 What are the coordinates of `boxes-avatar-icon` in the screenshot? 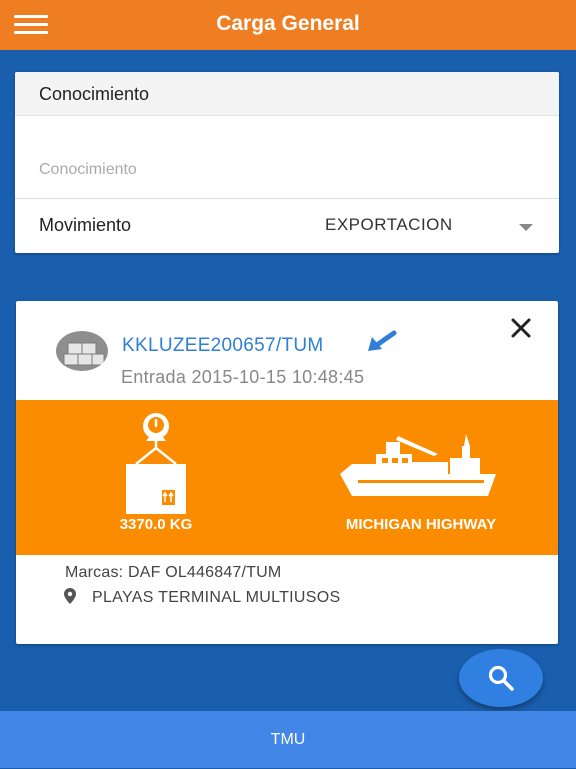 It's located at (82, 351).